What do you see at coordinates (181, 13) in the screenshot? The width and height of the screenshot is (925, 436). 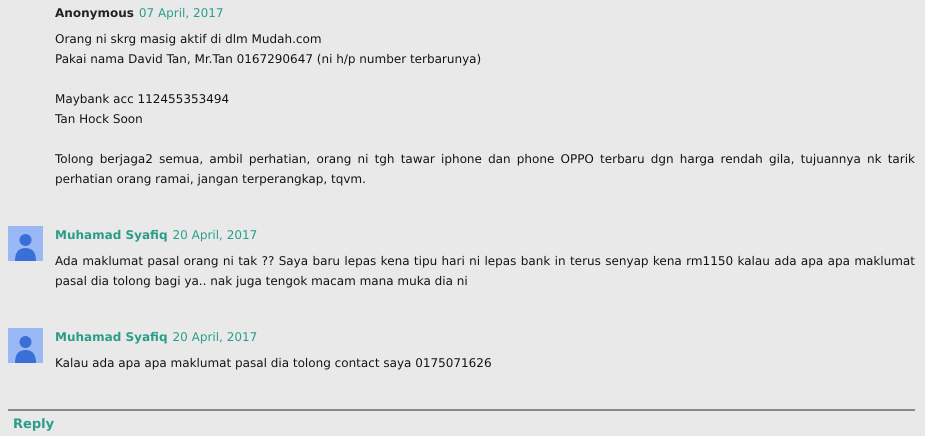 I see `comment-date: 07 April, 2017` at bounding box center [181, 13].